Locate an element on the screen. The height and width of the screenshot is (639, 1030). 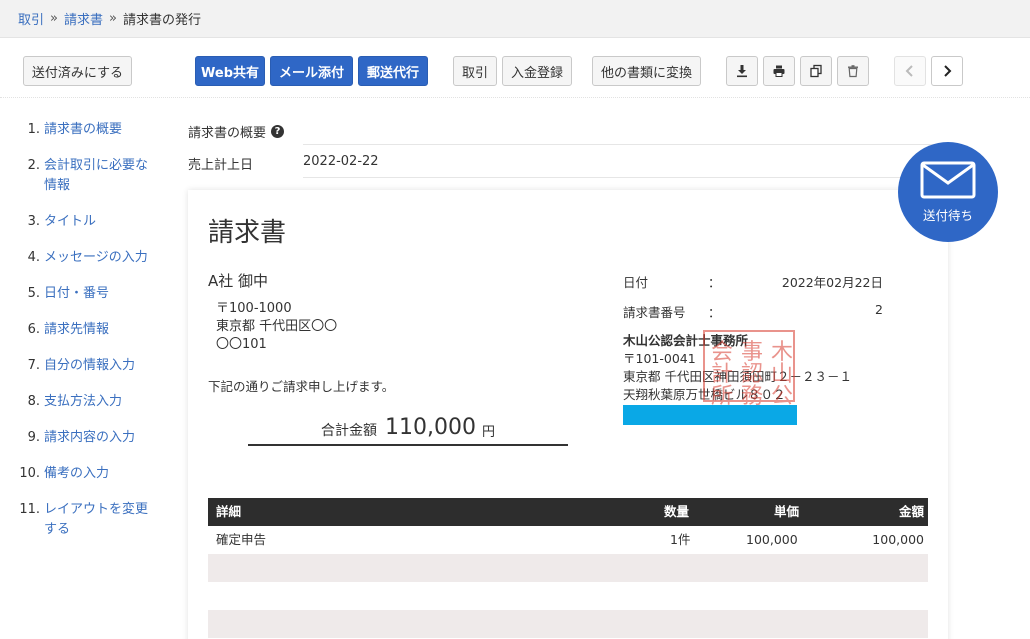
payment-register-button: 入金登録 is located at coordinates (537, 71).